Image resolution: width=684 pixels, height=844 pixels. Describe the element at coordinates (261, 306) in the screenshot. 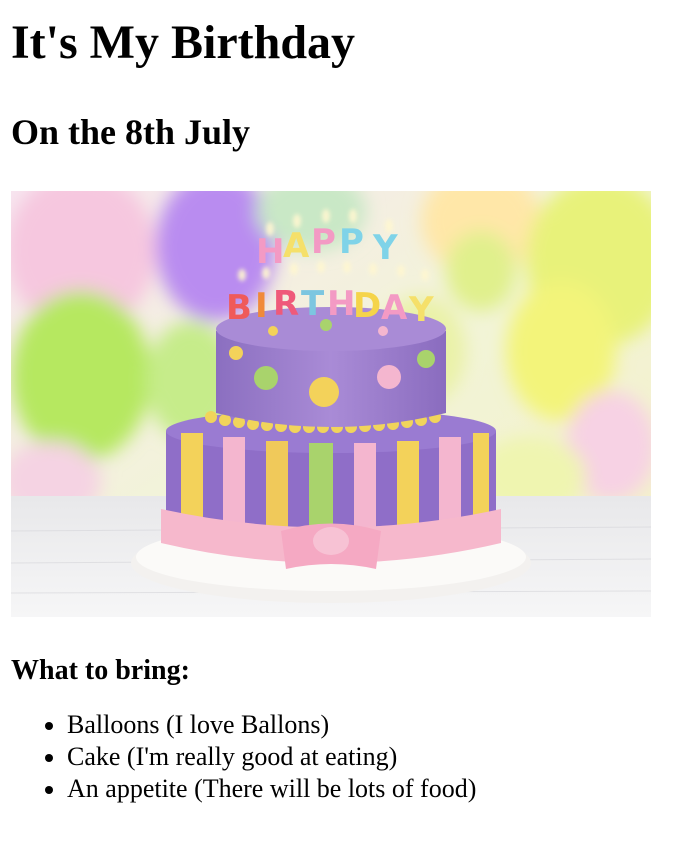

I see `svg-text: I` at that location.